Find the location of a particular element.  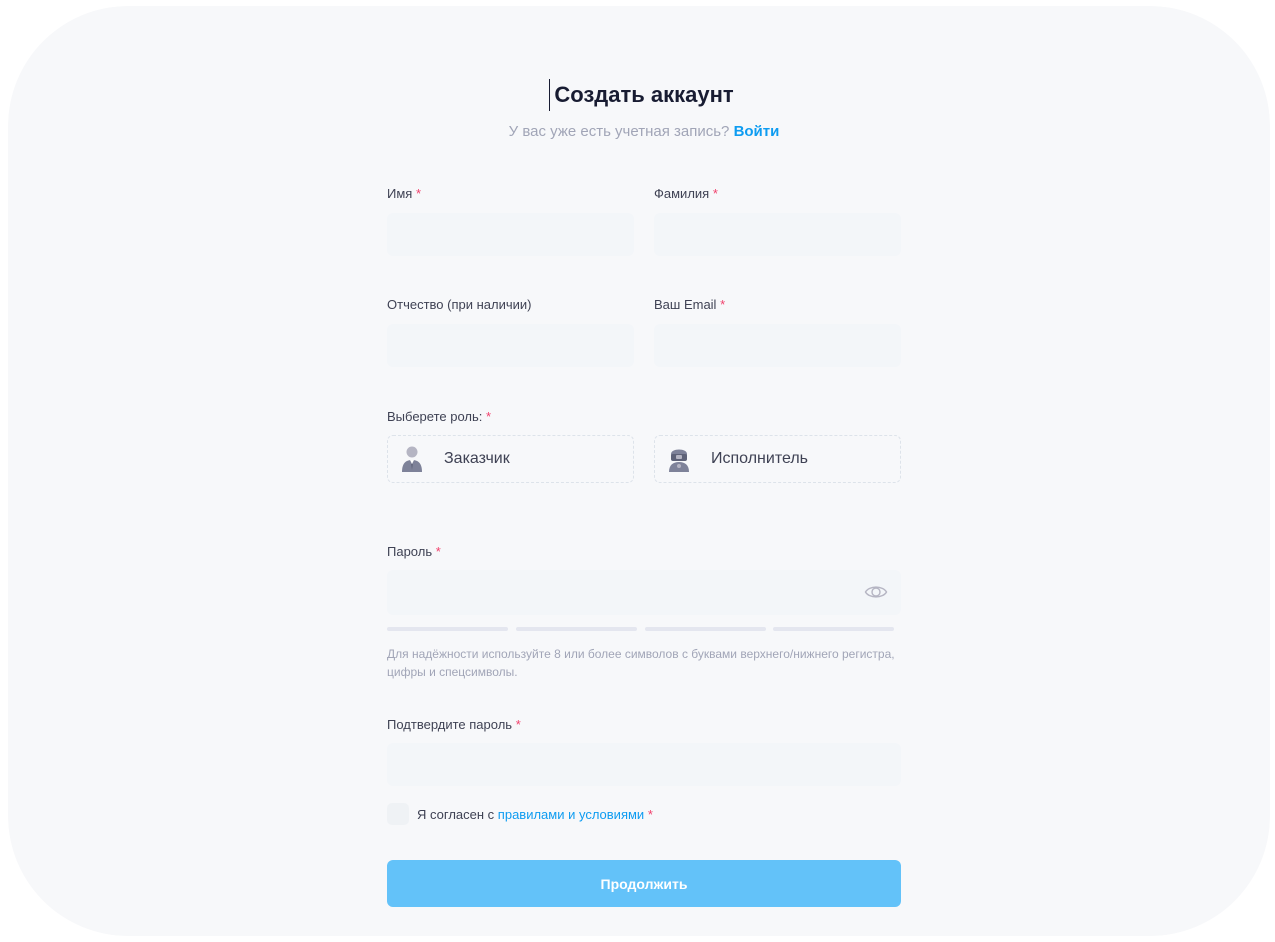

confirm-password-label-text: Подтвердите пароль is located at coordinates (450, 724).